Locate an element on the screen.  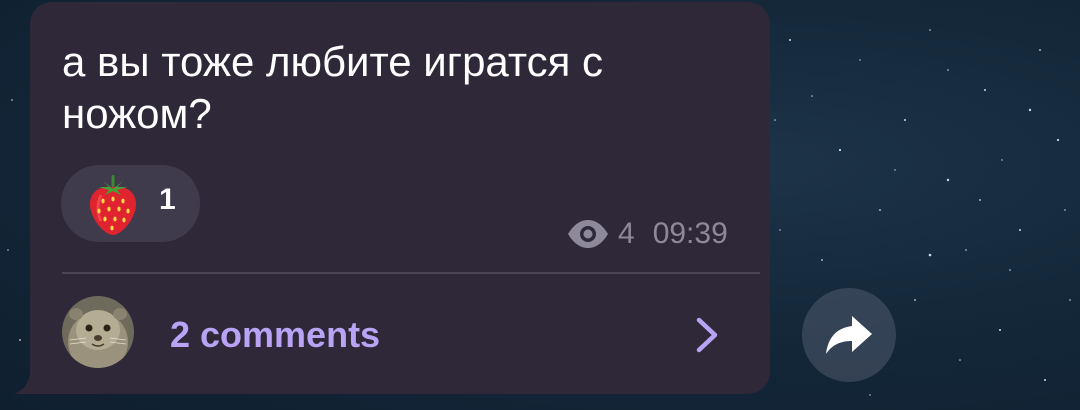
reaction-chip: 1 is located at coordinates (130, 203).